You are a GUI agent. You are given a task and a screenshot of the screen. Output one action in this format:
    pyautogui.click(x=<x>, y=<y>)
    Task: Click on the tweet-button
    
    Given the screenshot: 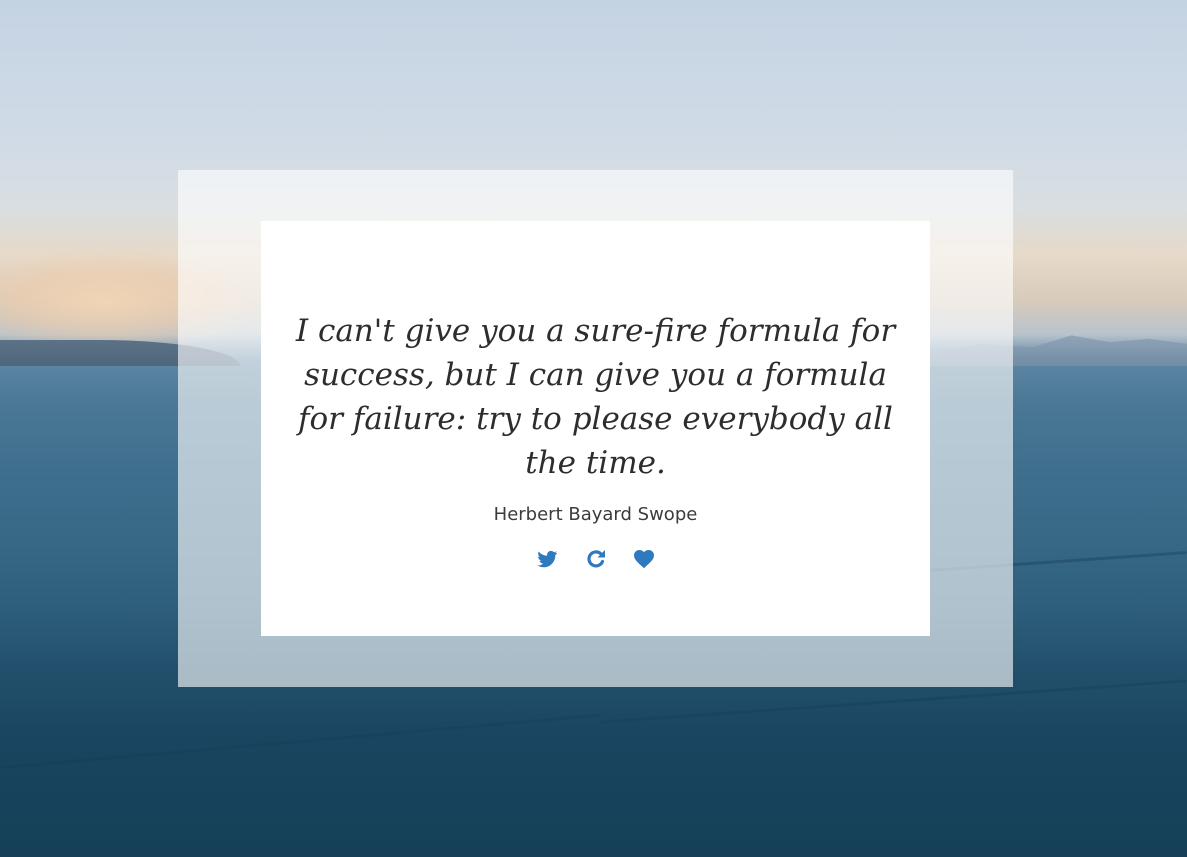 What is the action you would take?
    pyautogui.click(x=547, y=559)
    